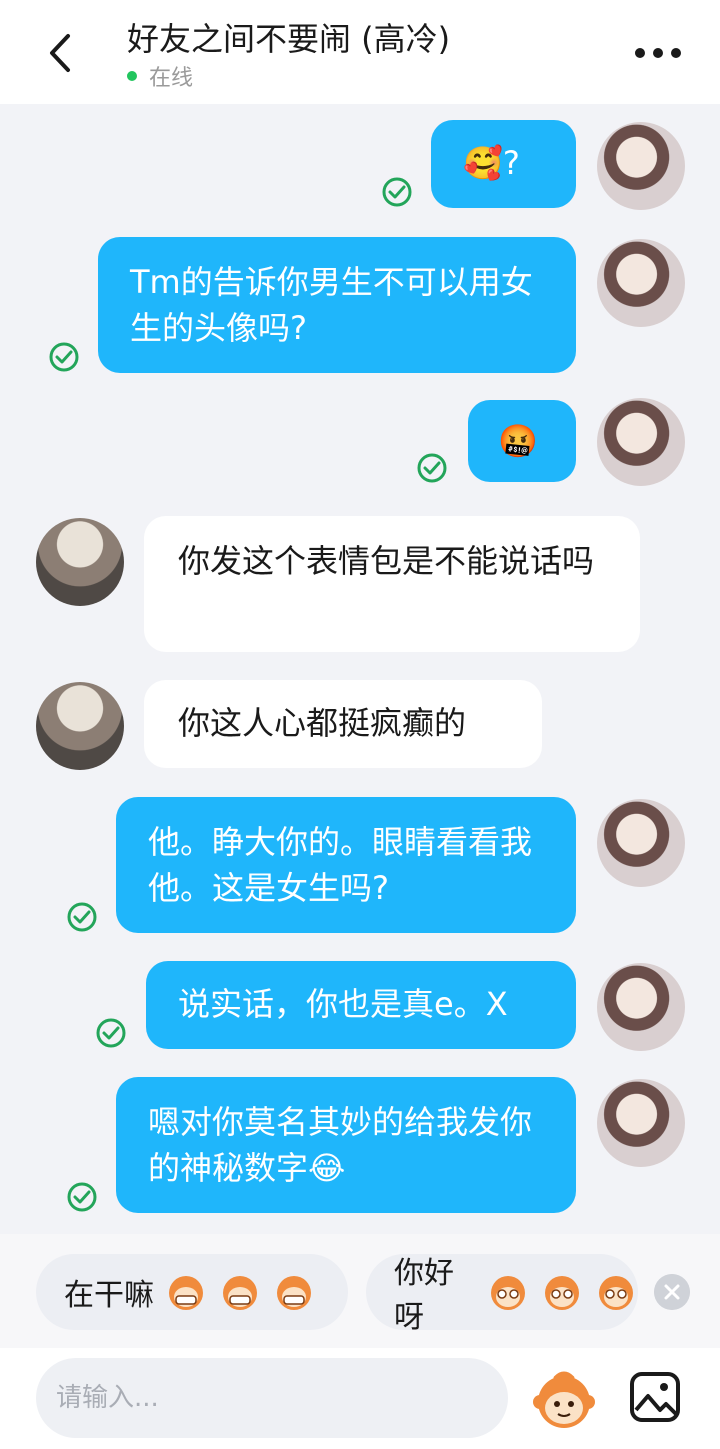 The height and width of the screenshot is (1449, 720). I want to click on message-bubble: 🤬, so click(522, 441).